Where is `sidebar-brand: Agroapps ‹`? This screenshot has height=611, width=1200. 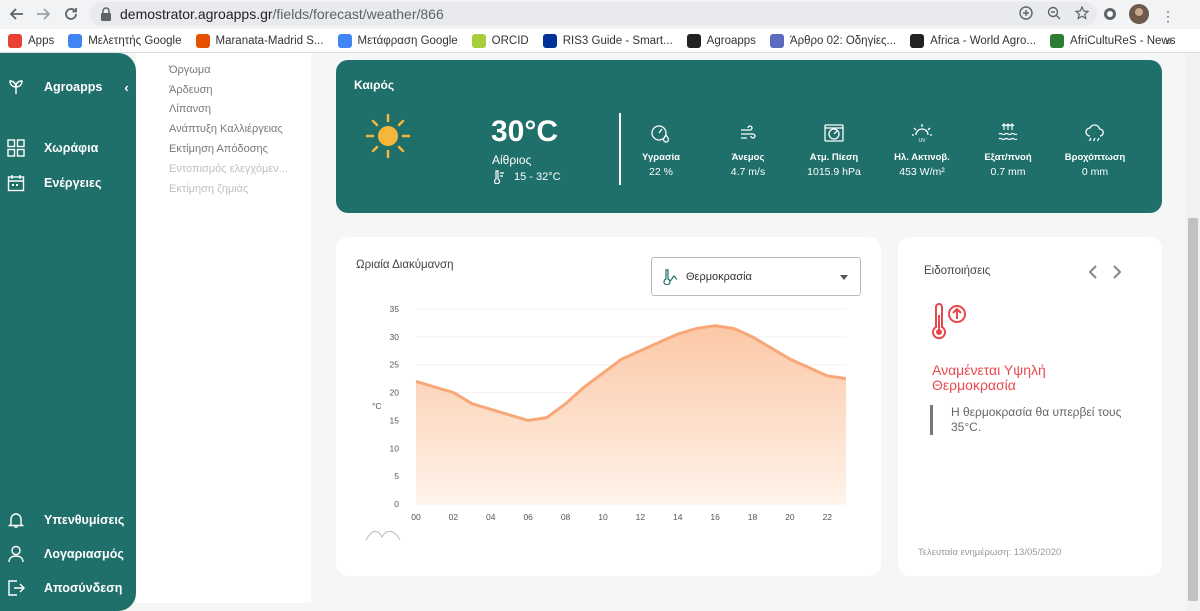
sidebar-brand: Agroapps ‹ is located at coordinates (67, 87).